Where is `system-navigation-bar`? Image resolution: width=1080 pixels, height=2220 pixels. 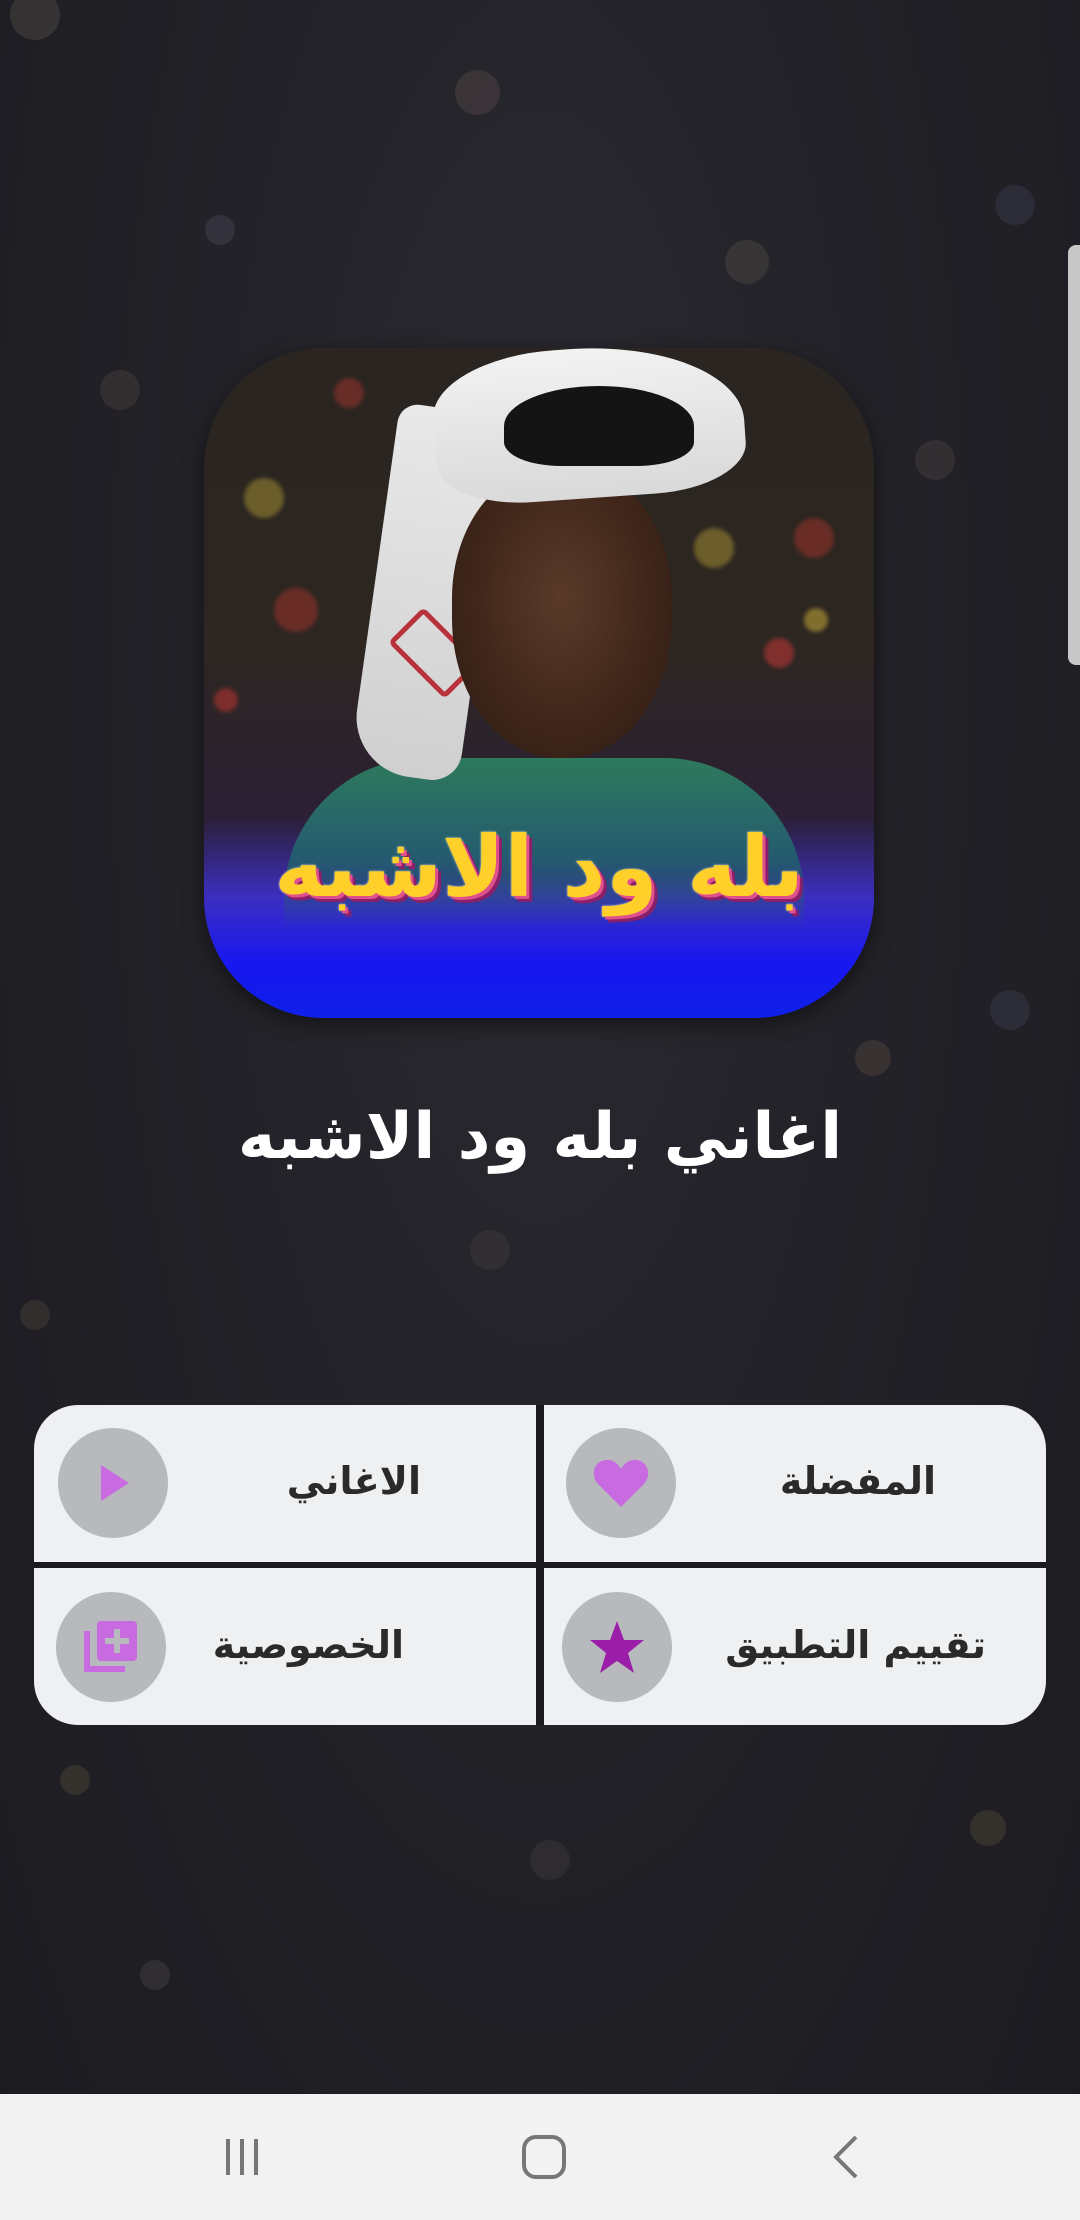
system-navigation-bar is located at coordinates (540, 2157).